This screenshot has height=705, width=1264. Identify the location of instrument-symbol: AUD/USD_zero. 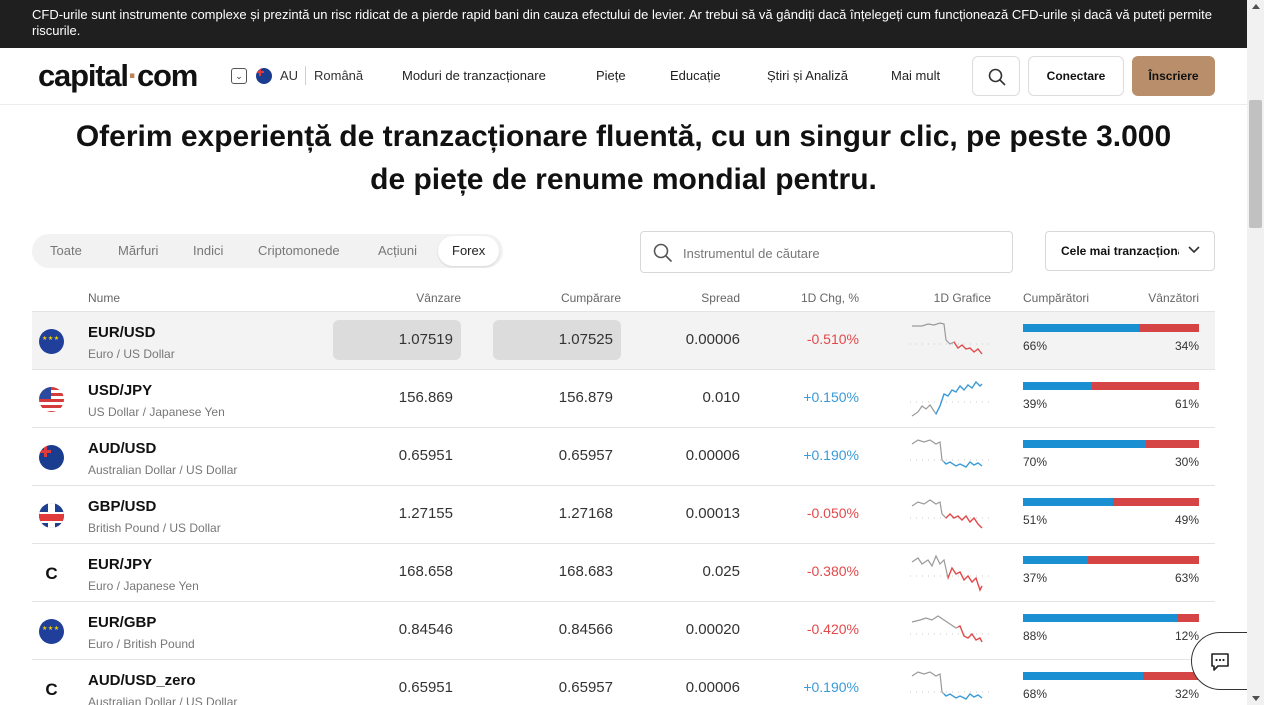
(142, 680).